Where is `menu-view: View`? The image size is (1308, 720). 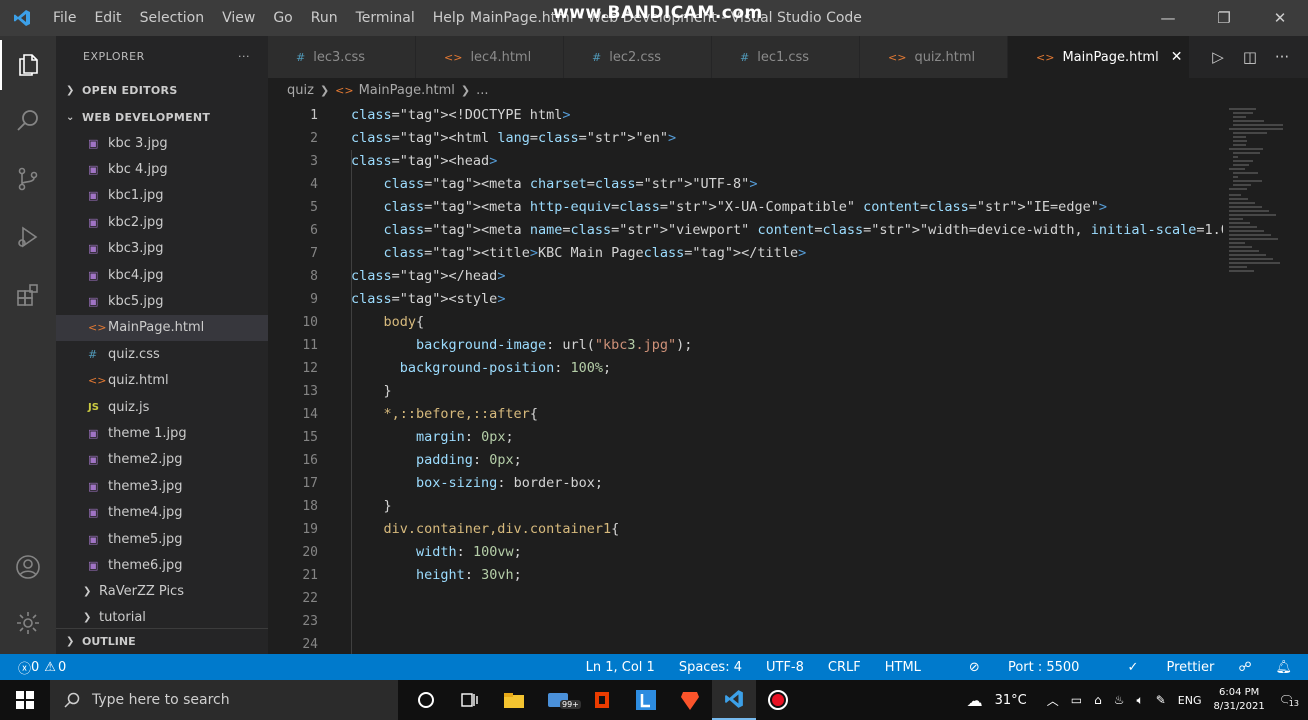 menu-view: View is located at coordinates (238, 18).